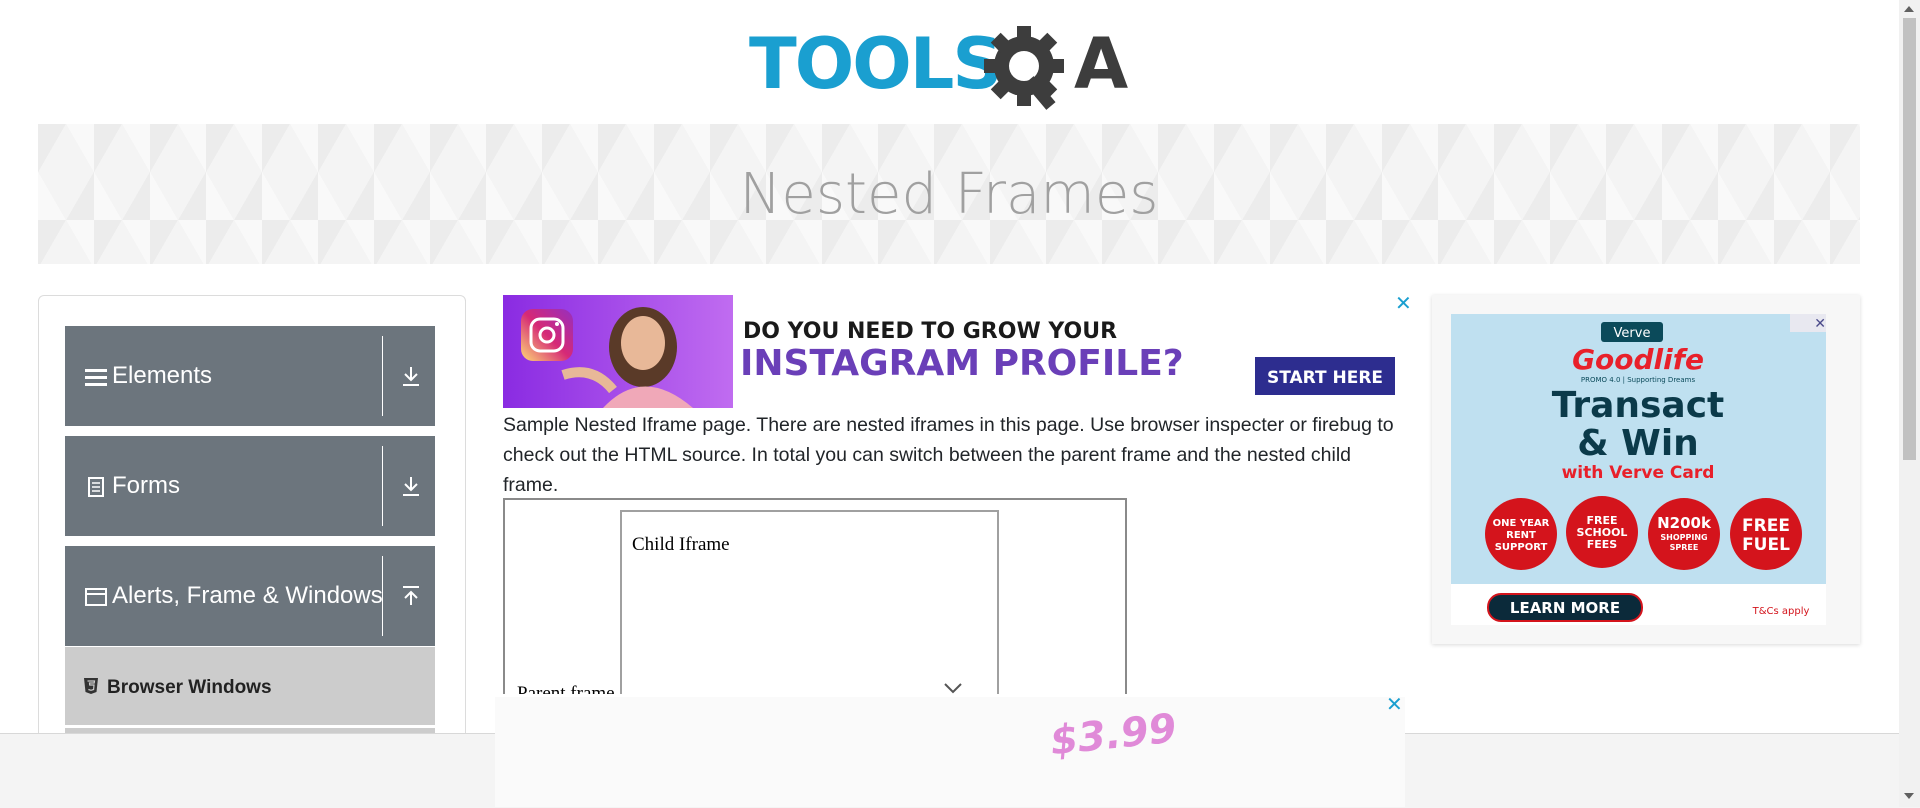 The height and width of the screenshot is (808, 1920). I want to click on svg-text: ONE YEAR, so click(1521, 523).